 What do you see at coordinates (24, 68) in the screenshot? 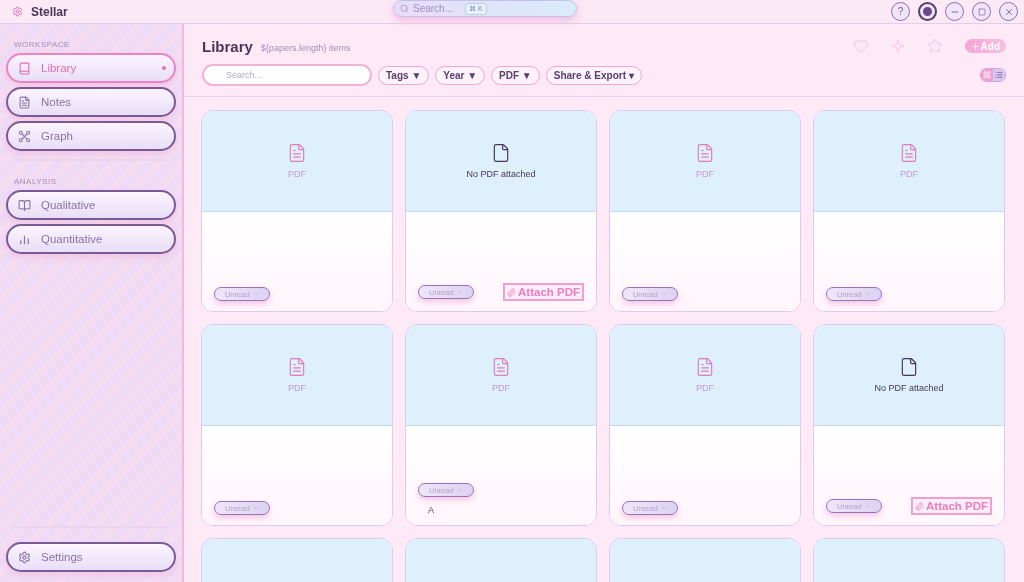
I see `book-icon` at bounding box center [24, 68].